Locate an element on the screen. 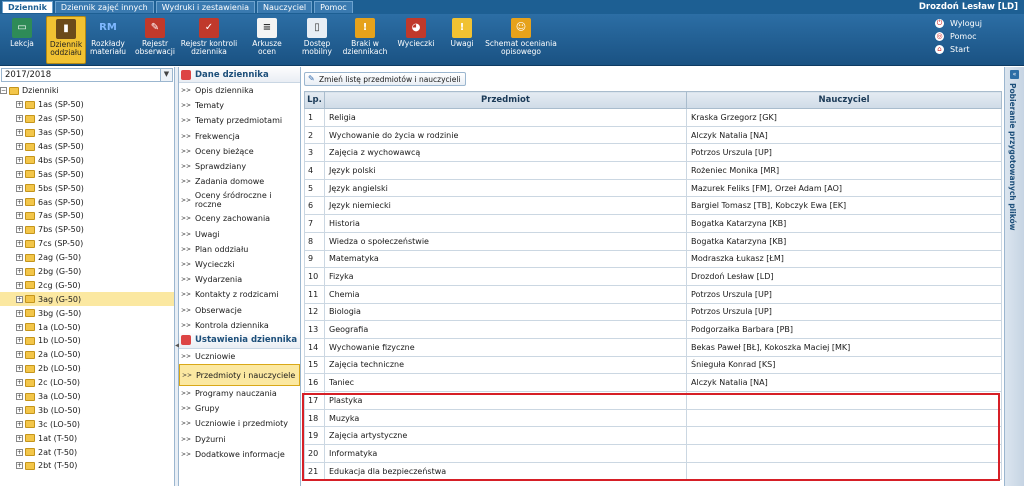  tree-item: +7cs (SP-50) is located at coordinates (87, 244).